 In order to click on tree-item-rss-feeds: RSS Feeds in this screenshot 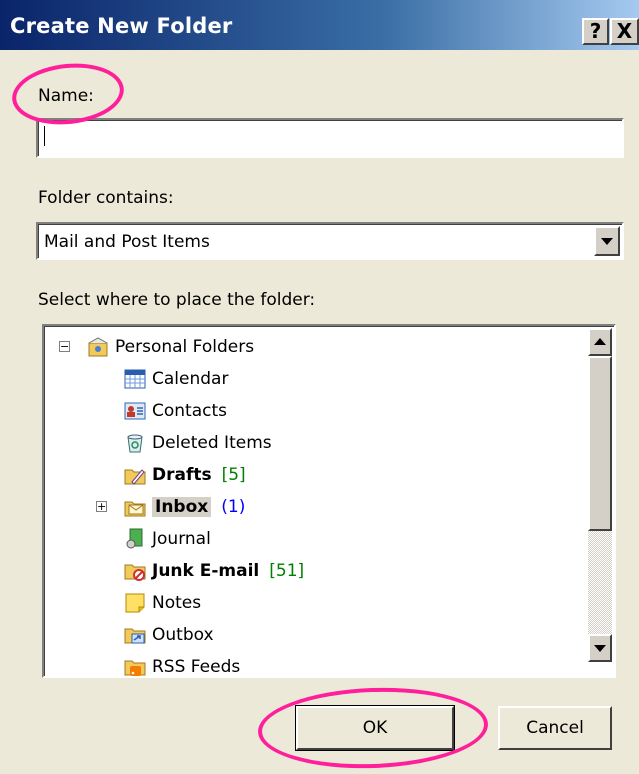, I will do `click(182, 664)`.